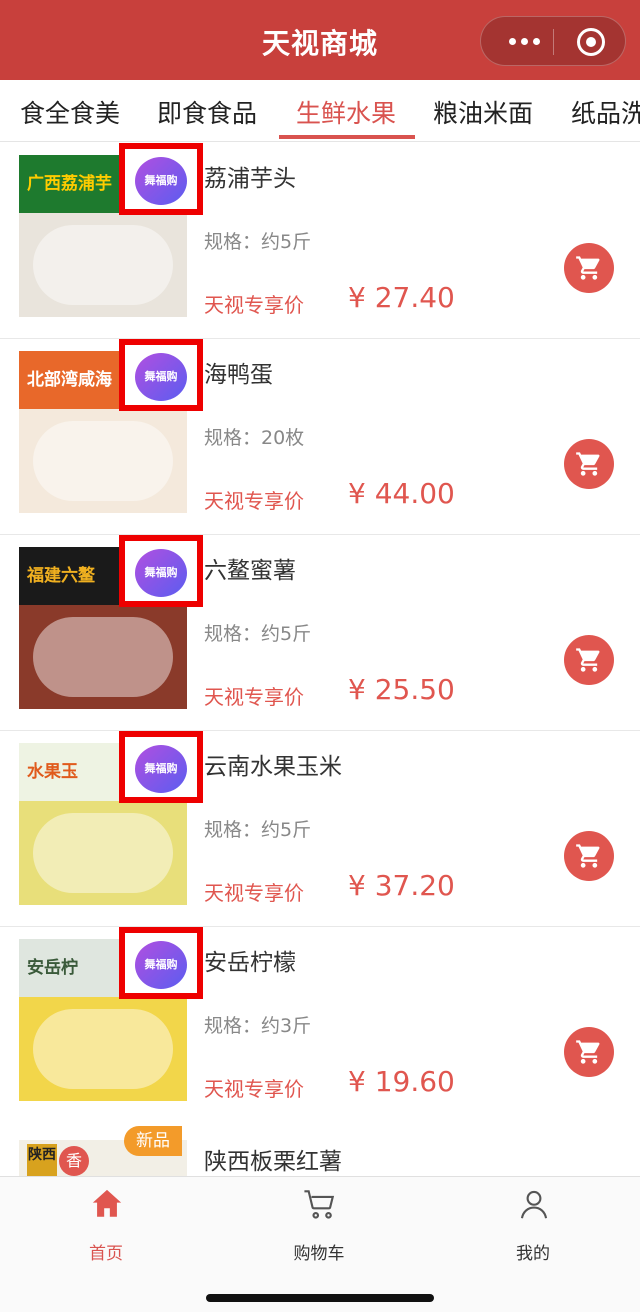 This screenshot has height=1312, width=640. I want to click on product-price: ¥ 44.00, so click(401, 493).